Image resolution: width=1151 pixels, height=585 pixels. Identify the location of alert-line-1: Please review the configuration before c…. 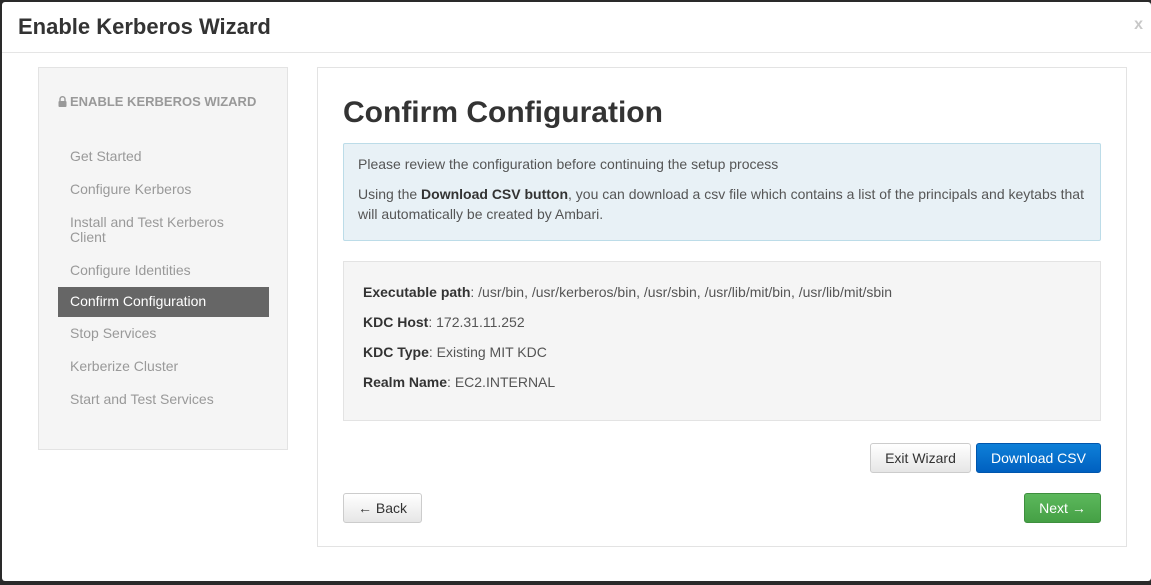
(568, 164).